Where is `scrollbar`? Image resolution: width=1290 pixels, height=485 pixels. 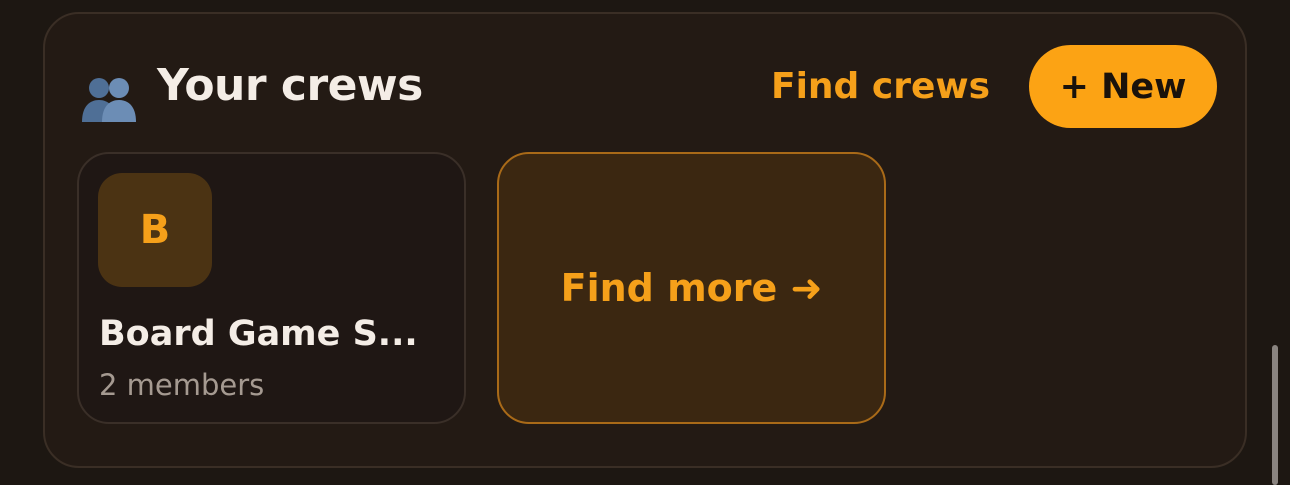
scrollbar is located at coordinates (1275, 415).